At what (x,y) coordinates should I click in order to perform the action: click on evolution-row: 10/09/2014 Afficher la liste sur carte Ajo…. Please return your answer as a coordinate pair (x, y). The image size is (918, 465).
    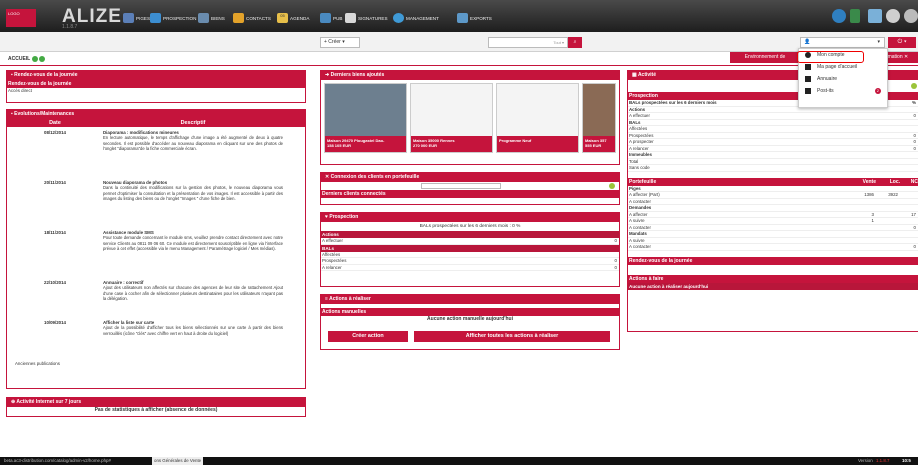
    Looking at the image, I should click on (156, 336).